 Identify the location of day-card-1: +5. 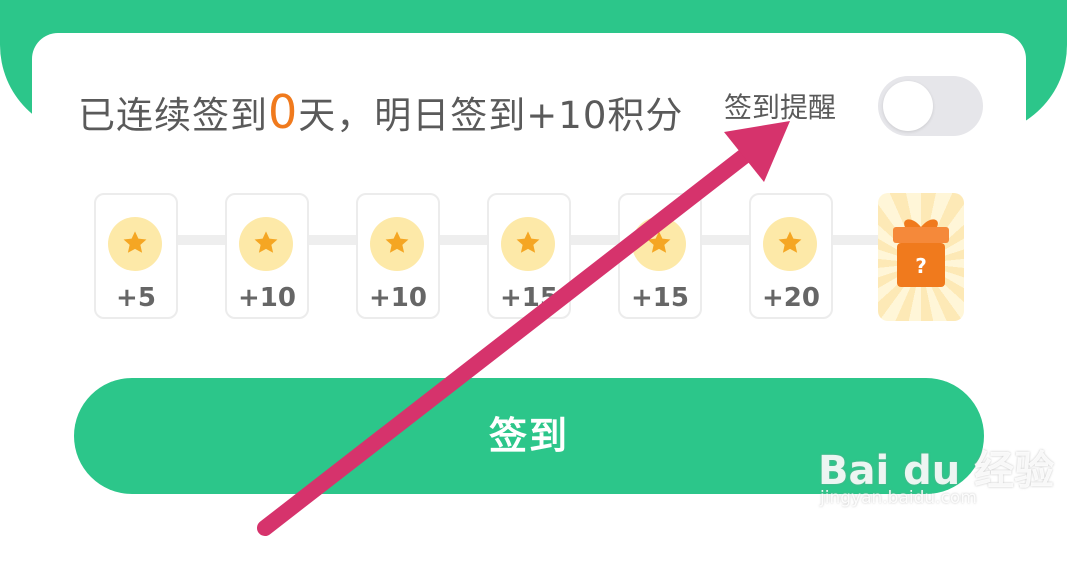
(136, 256).